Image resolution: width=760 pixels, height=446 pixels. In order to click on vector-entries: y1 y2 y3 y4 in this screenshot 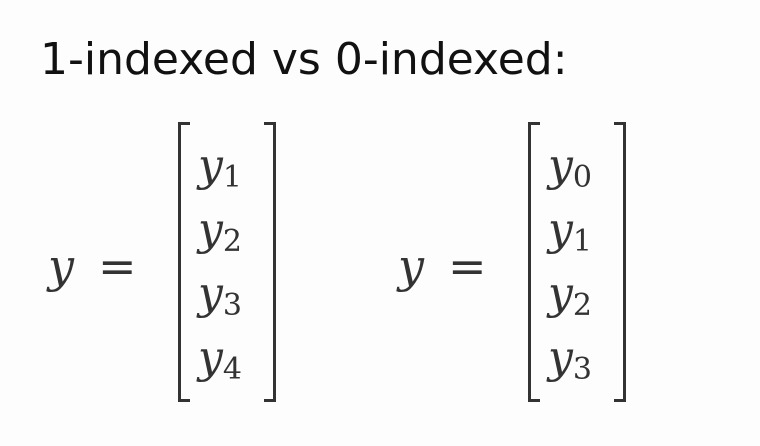, I will do `click(228, 262)`.